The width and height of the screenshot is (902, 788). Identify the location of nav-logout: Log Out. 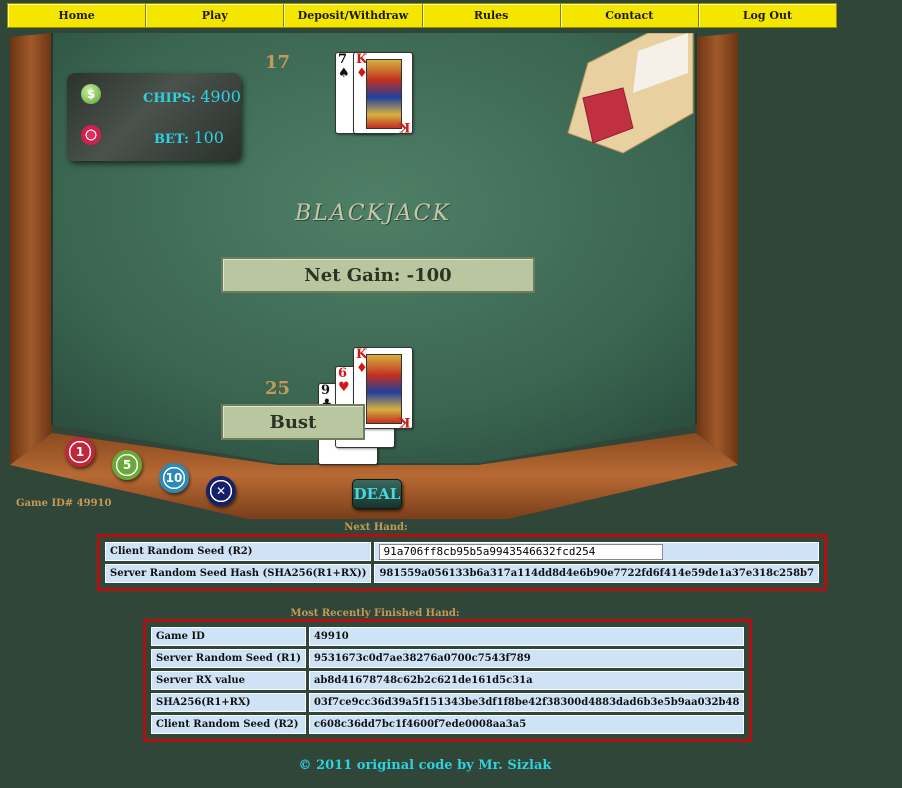
(767, 15).